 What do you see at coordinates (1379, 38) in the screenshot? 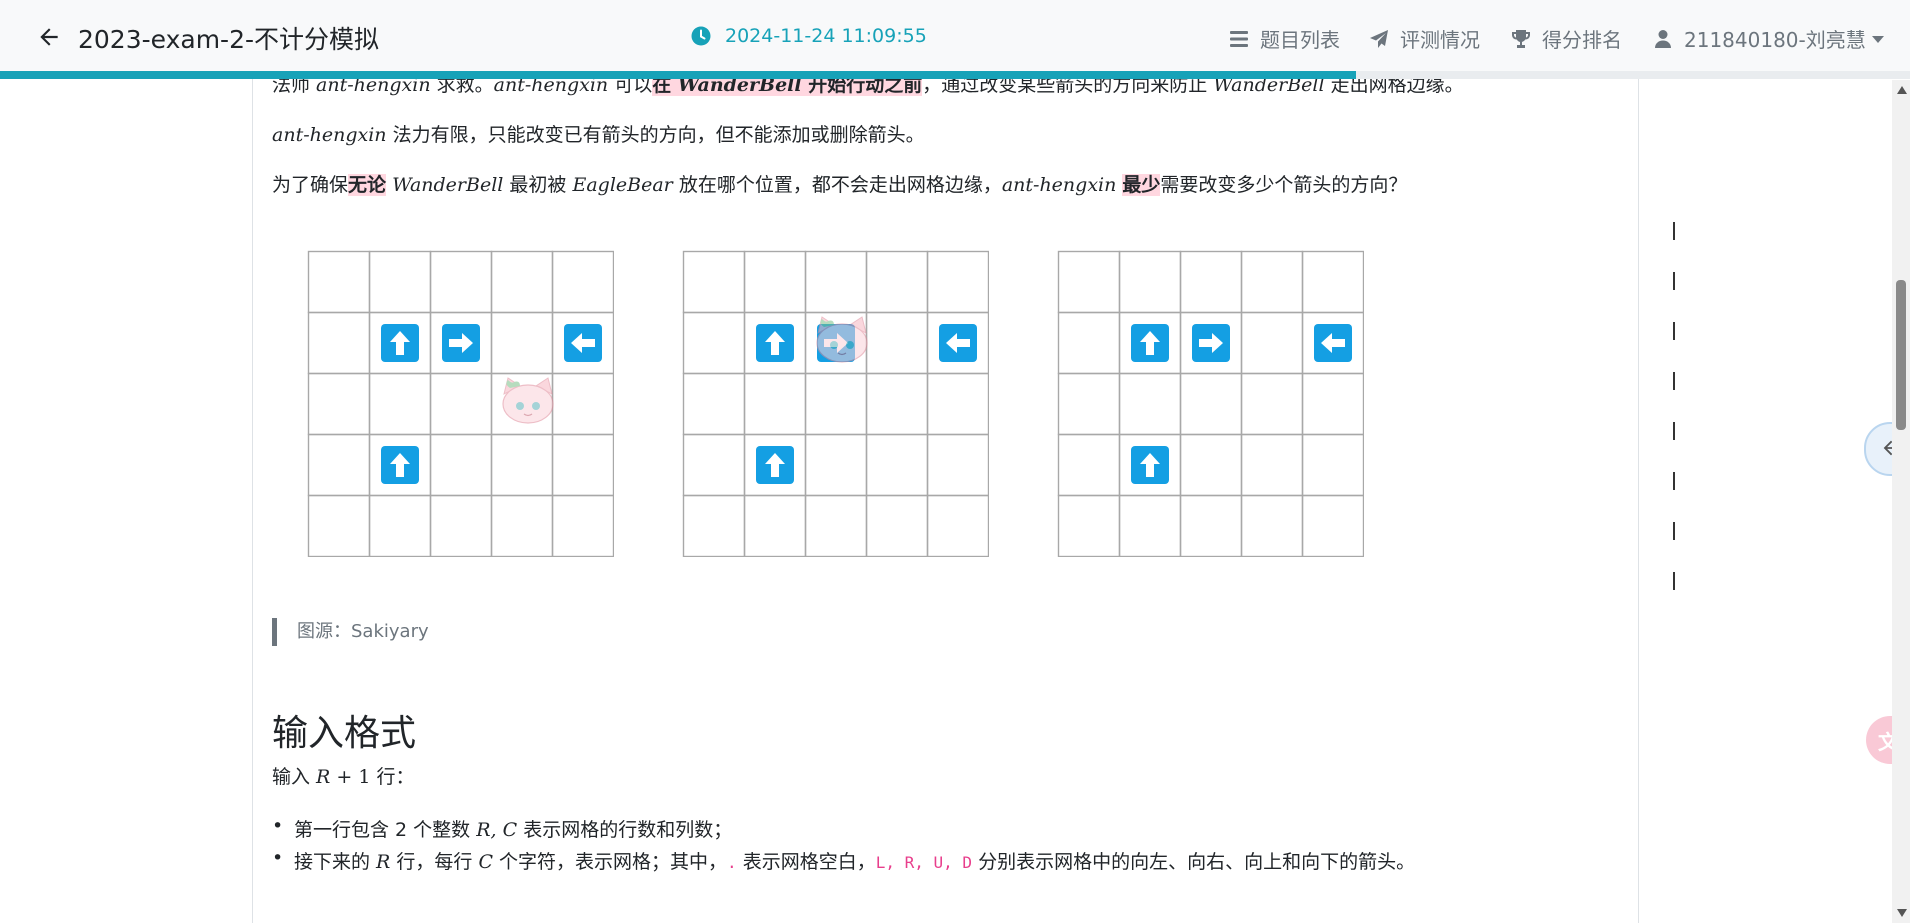
I see `paper-plane-icon` at bounding box center [1379, 38].